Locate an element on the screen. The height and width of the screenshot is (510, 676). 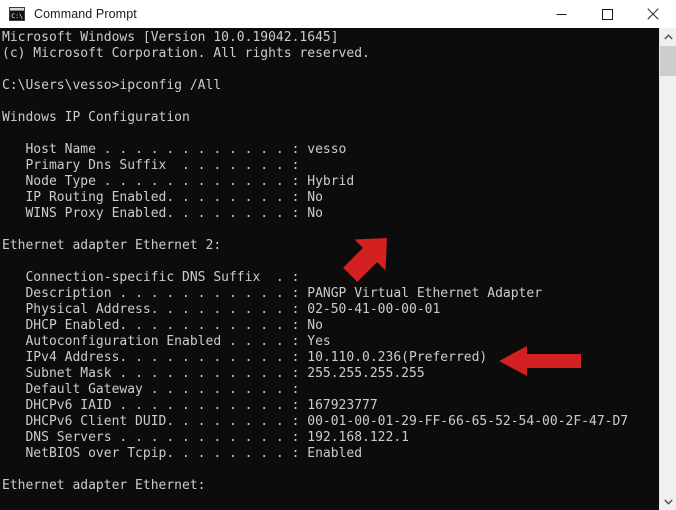
minimize-button is located at coordinates (561, 14).